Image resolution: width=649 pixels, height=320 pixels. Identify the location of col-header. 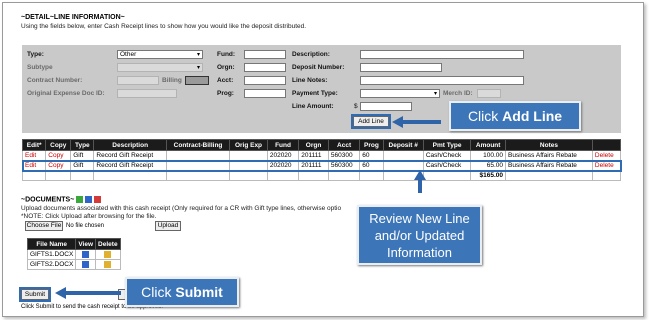
(606, 145).